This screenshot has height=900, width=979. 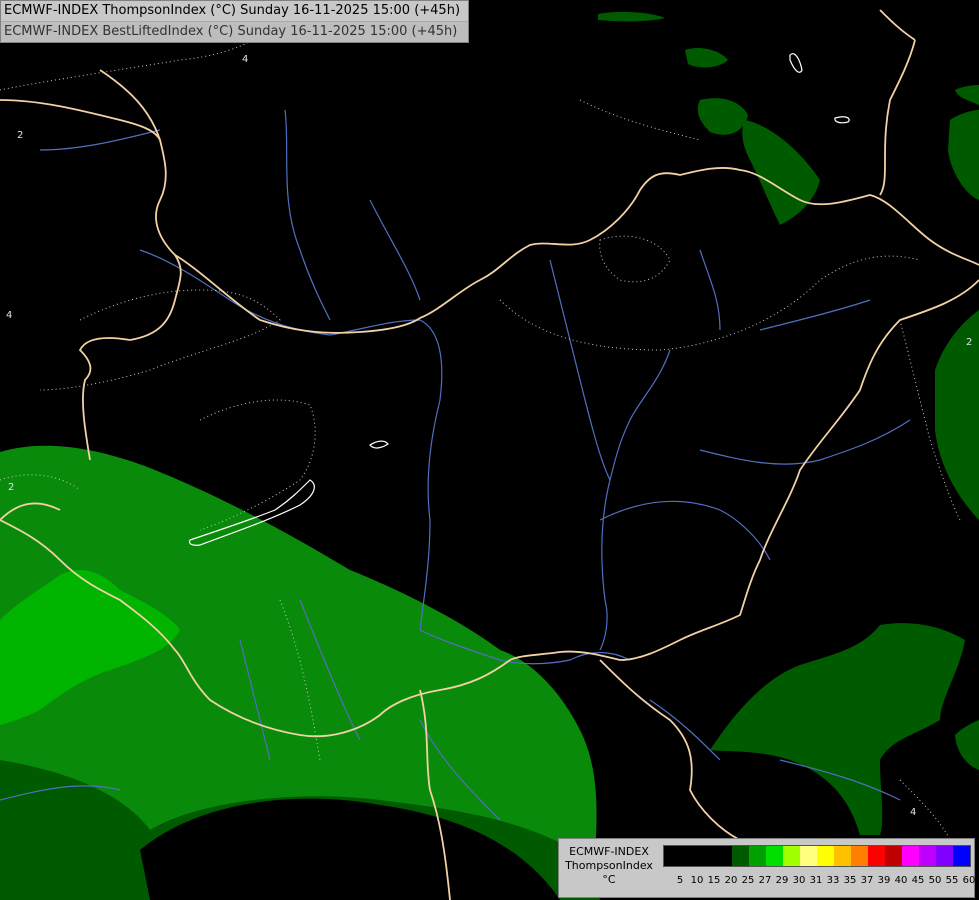 I want to click on legend-tick-label: 39, so click(x=884, y=880).